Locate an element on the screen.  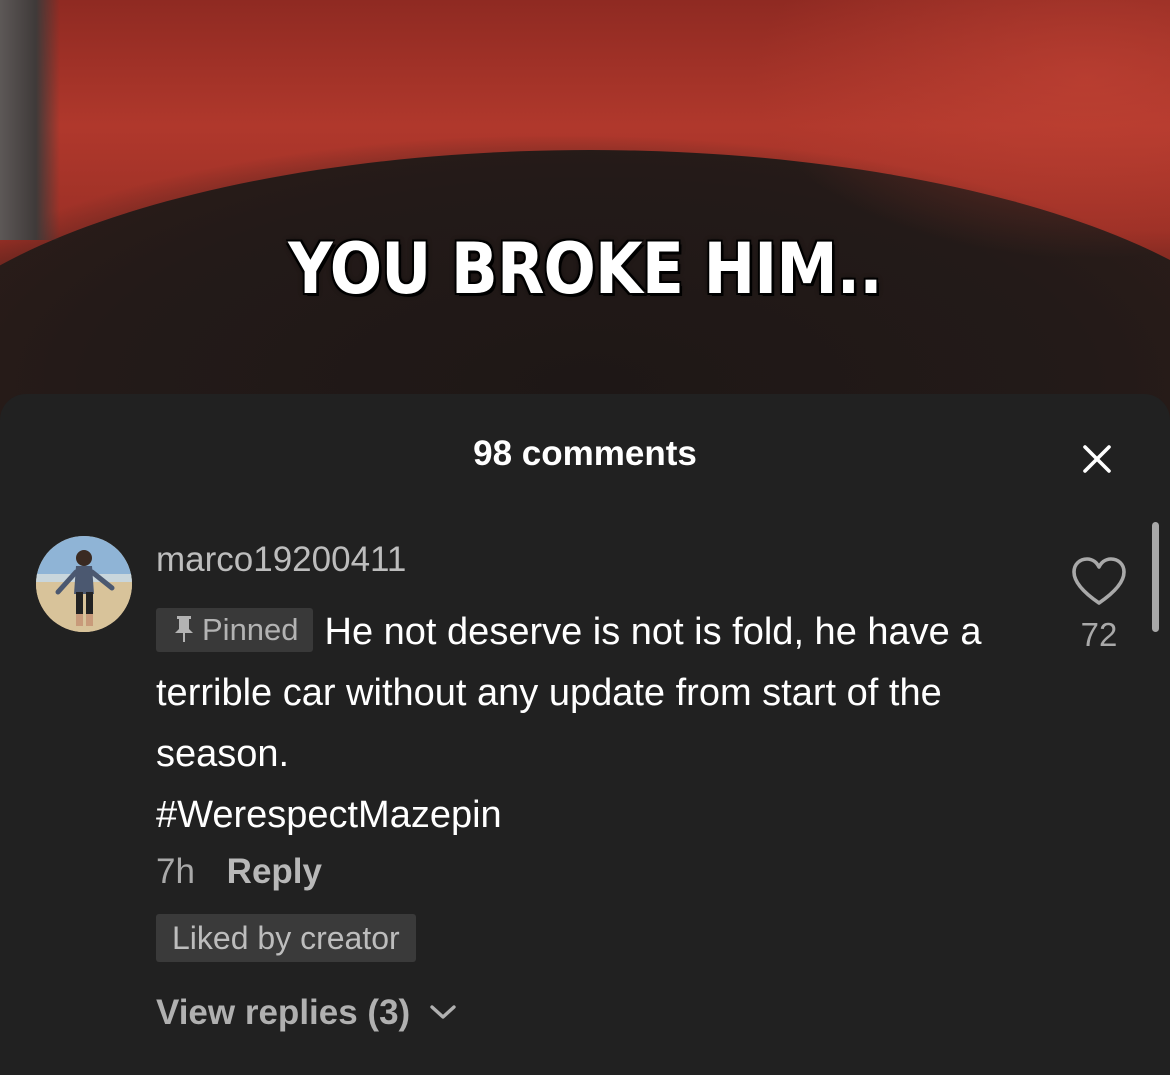
comment-meta: 7h Reply is located at coordinates (239, 872).